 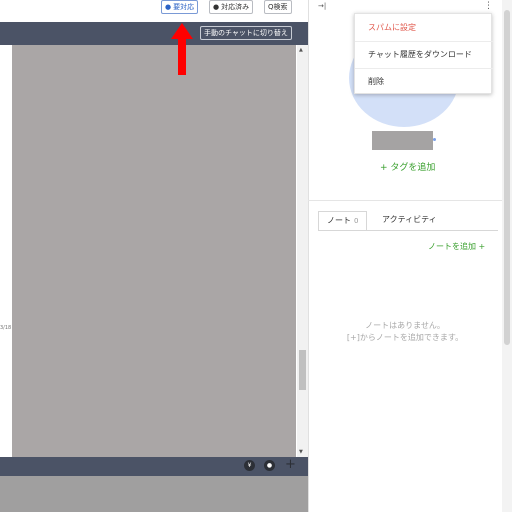 What do you see at coordinates (301, 452) in the screenshot?
I see `scroll-down-arrow-icon: ▼` at bounding box center [301, 452].